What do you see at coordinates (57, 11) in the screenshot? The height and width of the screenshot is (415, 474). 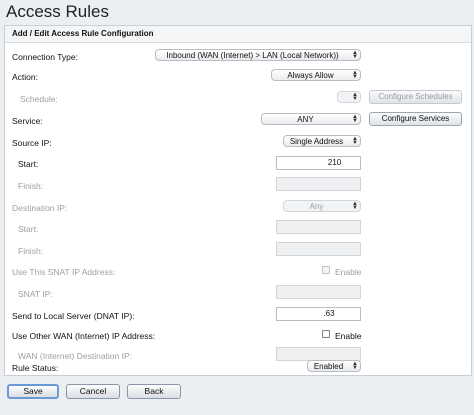 I see `page-title: Access Rules` at bounding box center [57, 11].